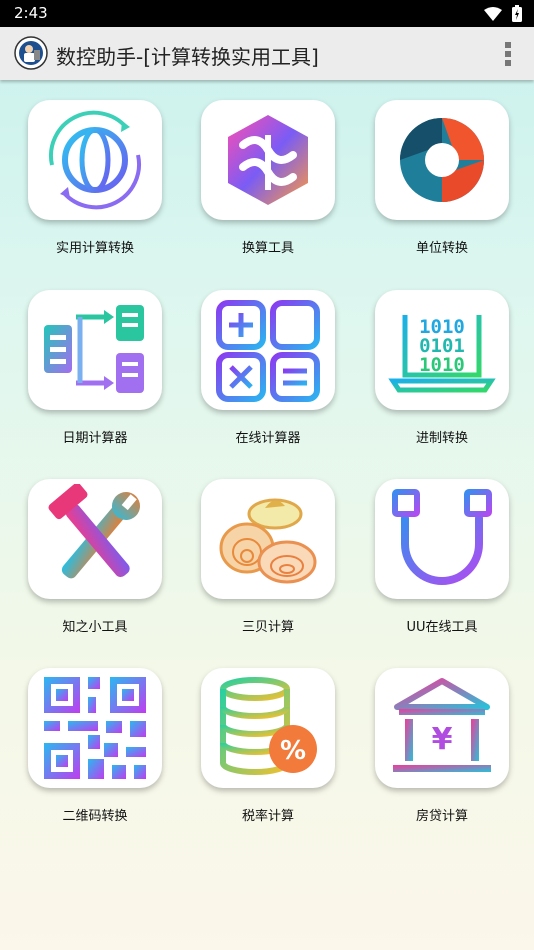 The height and width of the screenshot is (950, 534). I want to click on status-time: 2:43, so click(31, 13).